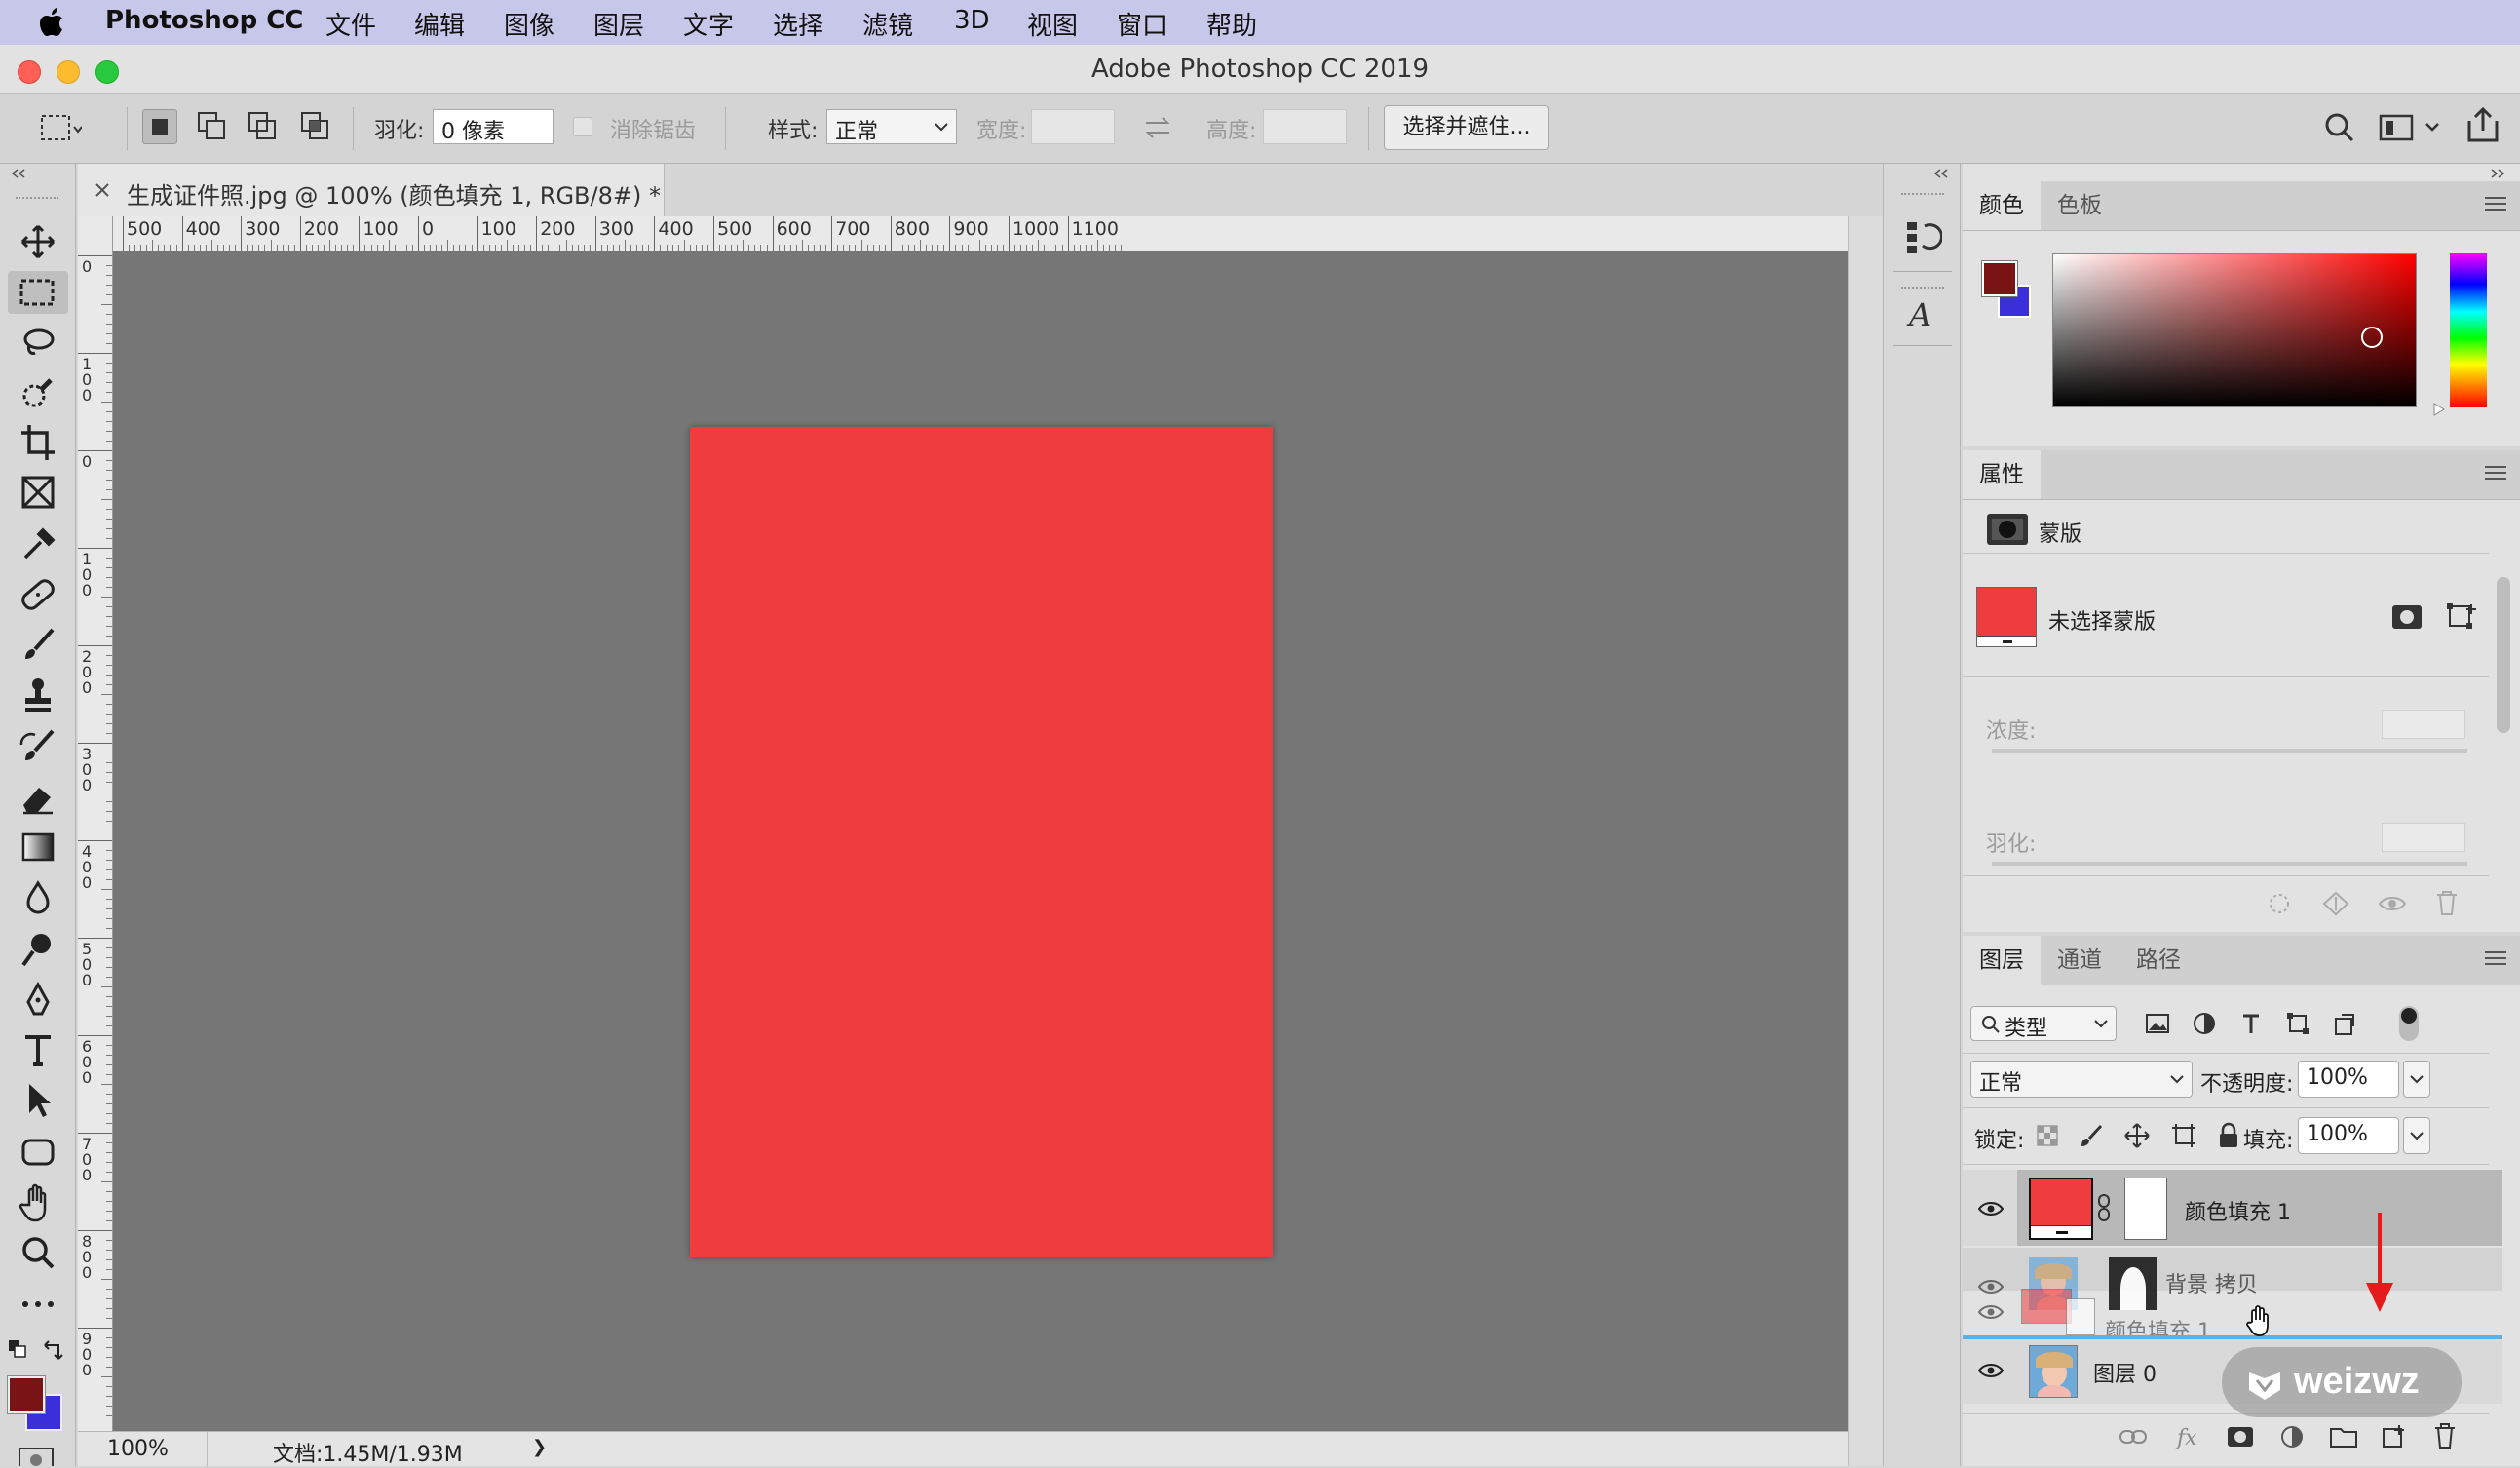 This screenshot has width=2520, height=1468. What do you see at coordinates (38, 293) in the screenshot?
I see `rectangular-marquee-tool` at bounding box center [38, 293].